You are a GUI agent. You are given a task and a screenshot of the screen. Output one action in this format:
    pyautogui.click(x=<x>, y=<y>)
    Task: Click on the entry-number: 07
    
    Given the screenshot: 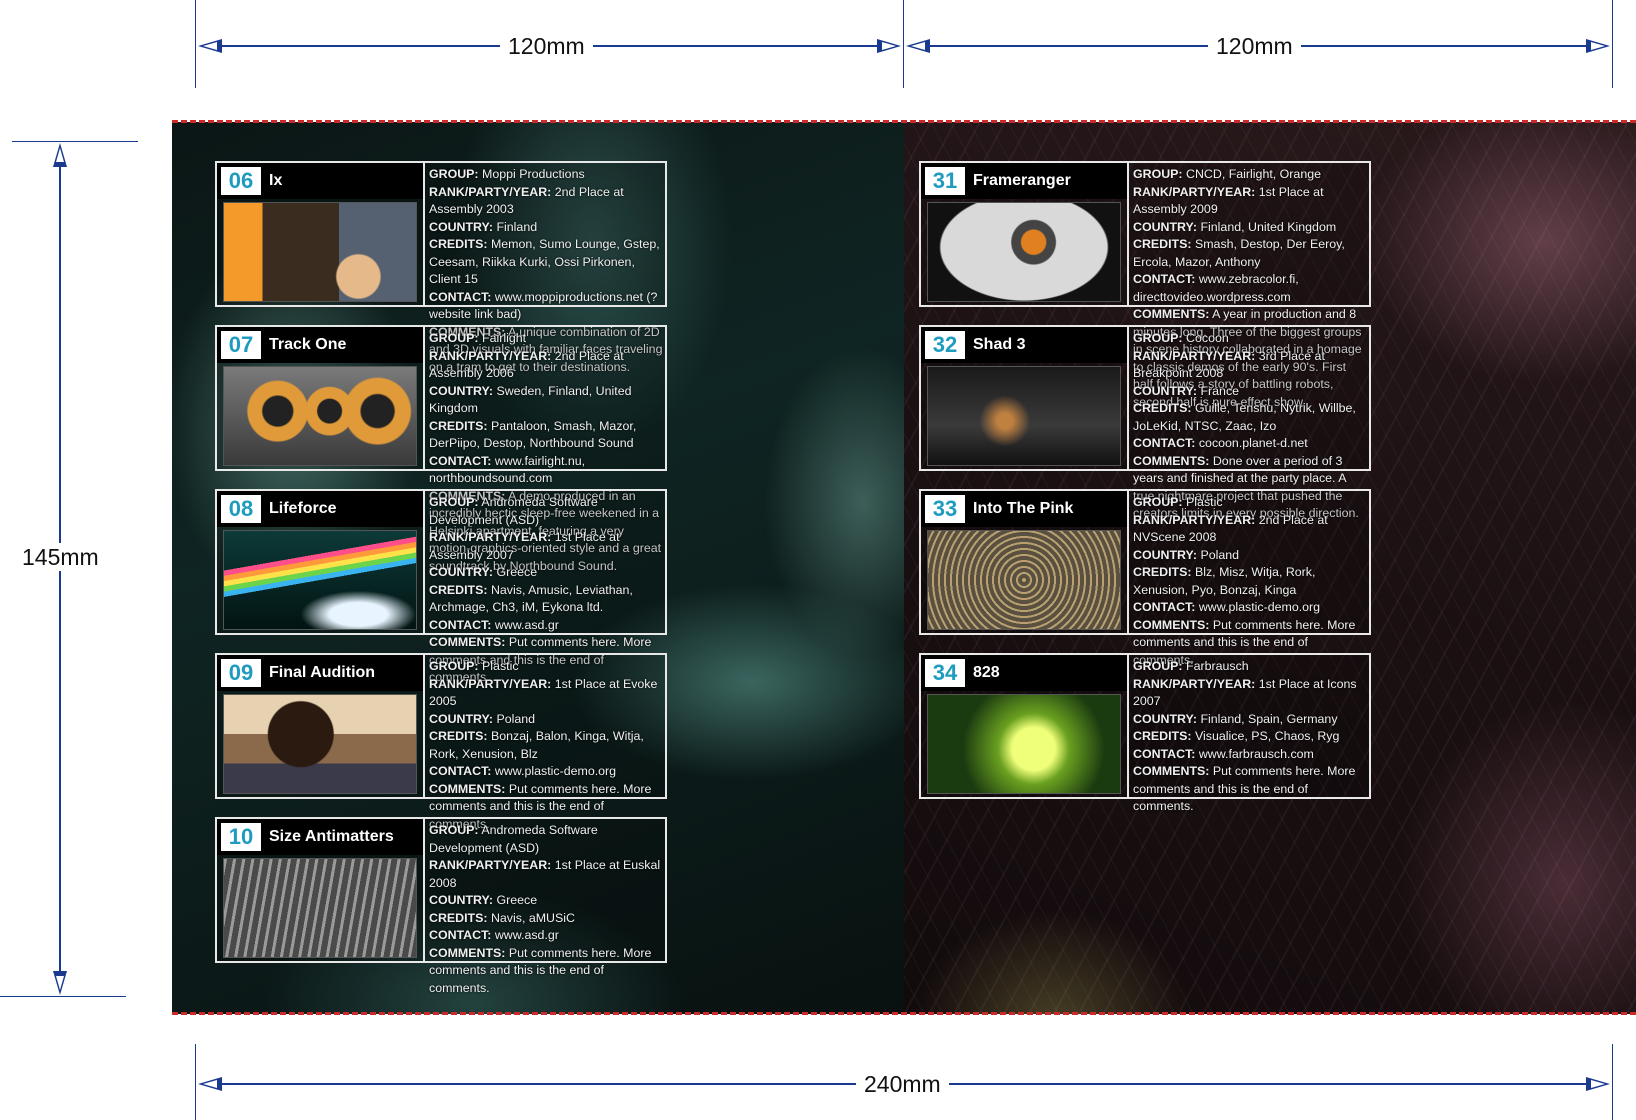 What is the action you would take?
    pyautogui.click(x=241, y=345)
    